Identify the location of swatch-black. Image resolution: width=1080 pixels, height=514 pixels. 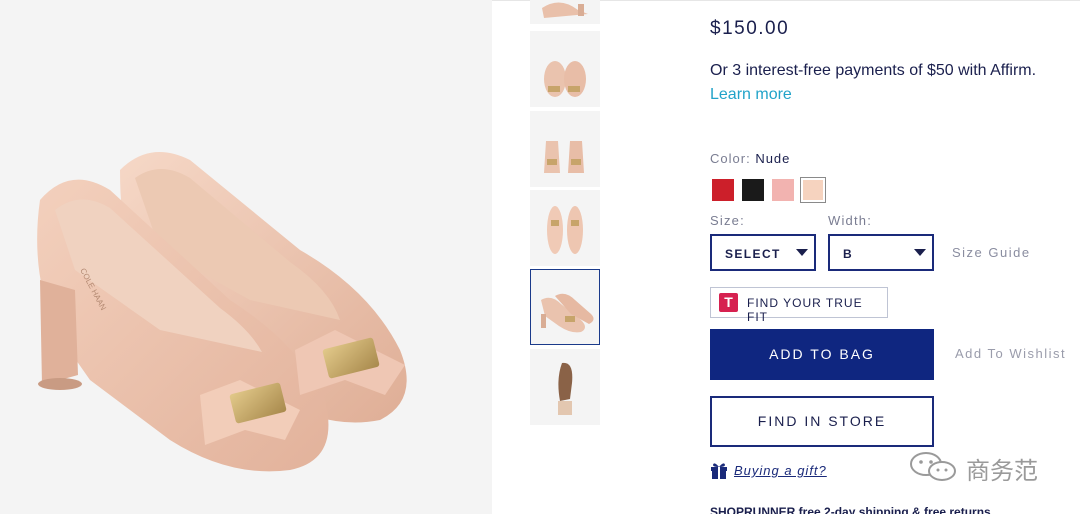
(753, 190).